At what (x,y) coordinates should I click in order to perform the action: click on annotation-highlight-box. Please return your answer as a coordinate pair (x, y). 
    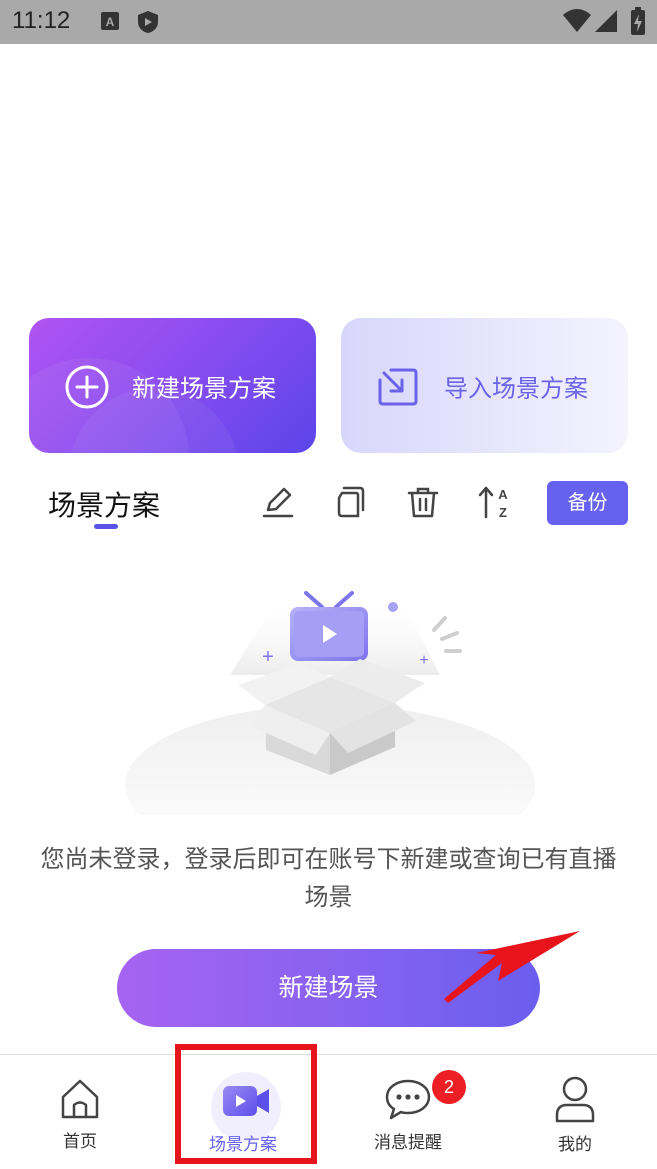
    Looking at the image, I should click on (246, 1104).